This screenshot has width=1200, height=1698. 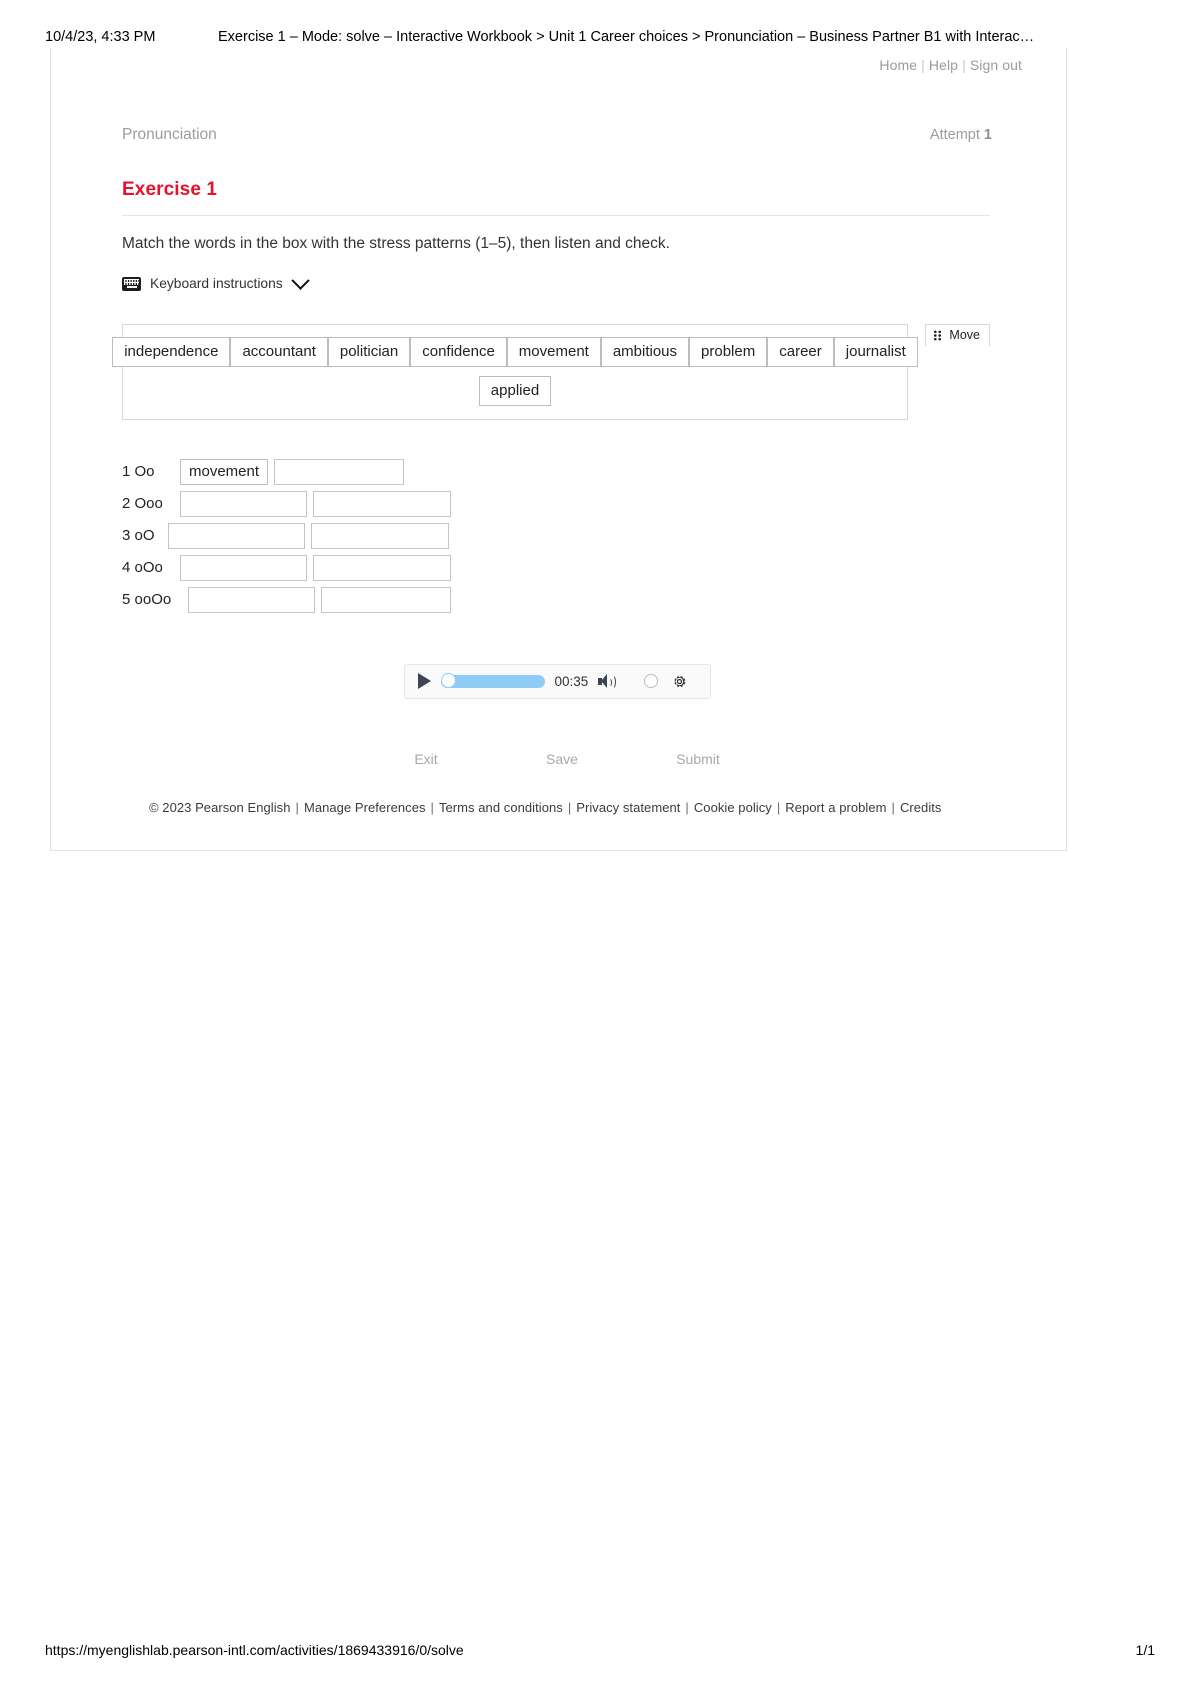 What do you see at coordinates (170, 189) in the screenshot?
I see `page-title: Exercise 1` at bounding box center [170, 189].